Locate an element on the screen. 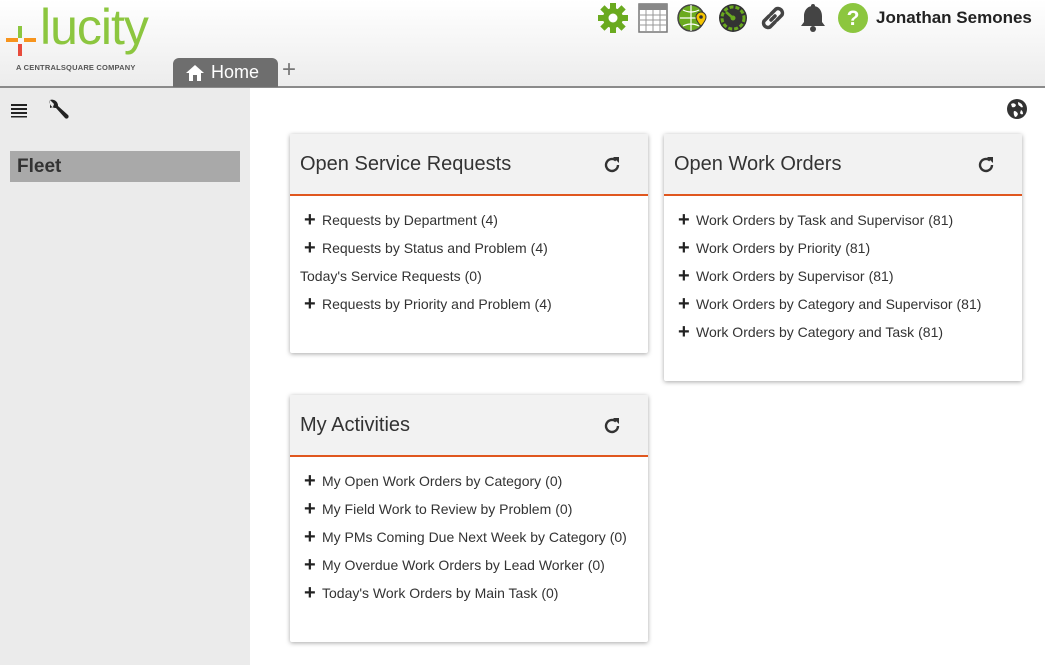 The image size is (1045, 665). tab-home: Home is located at coordinates (225, 72).